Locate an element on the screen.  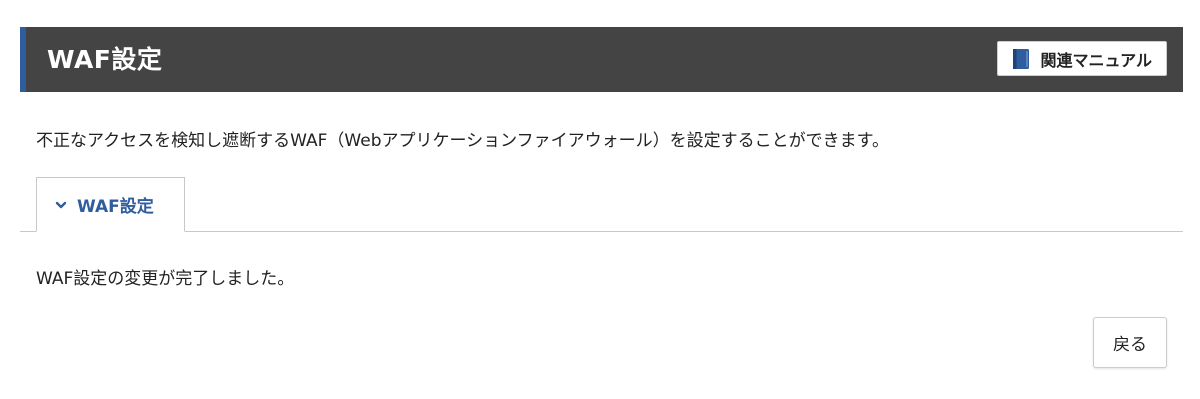
related-manual-label: 関連マニュアル is located at coordinates (1096, 60).